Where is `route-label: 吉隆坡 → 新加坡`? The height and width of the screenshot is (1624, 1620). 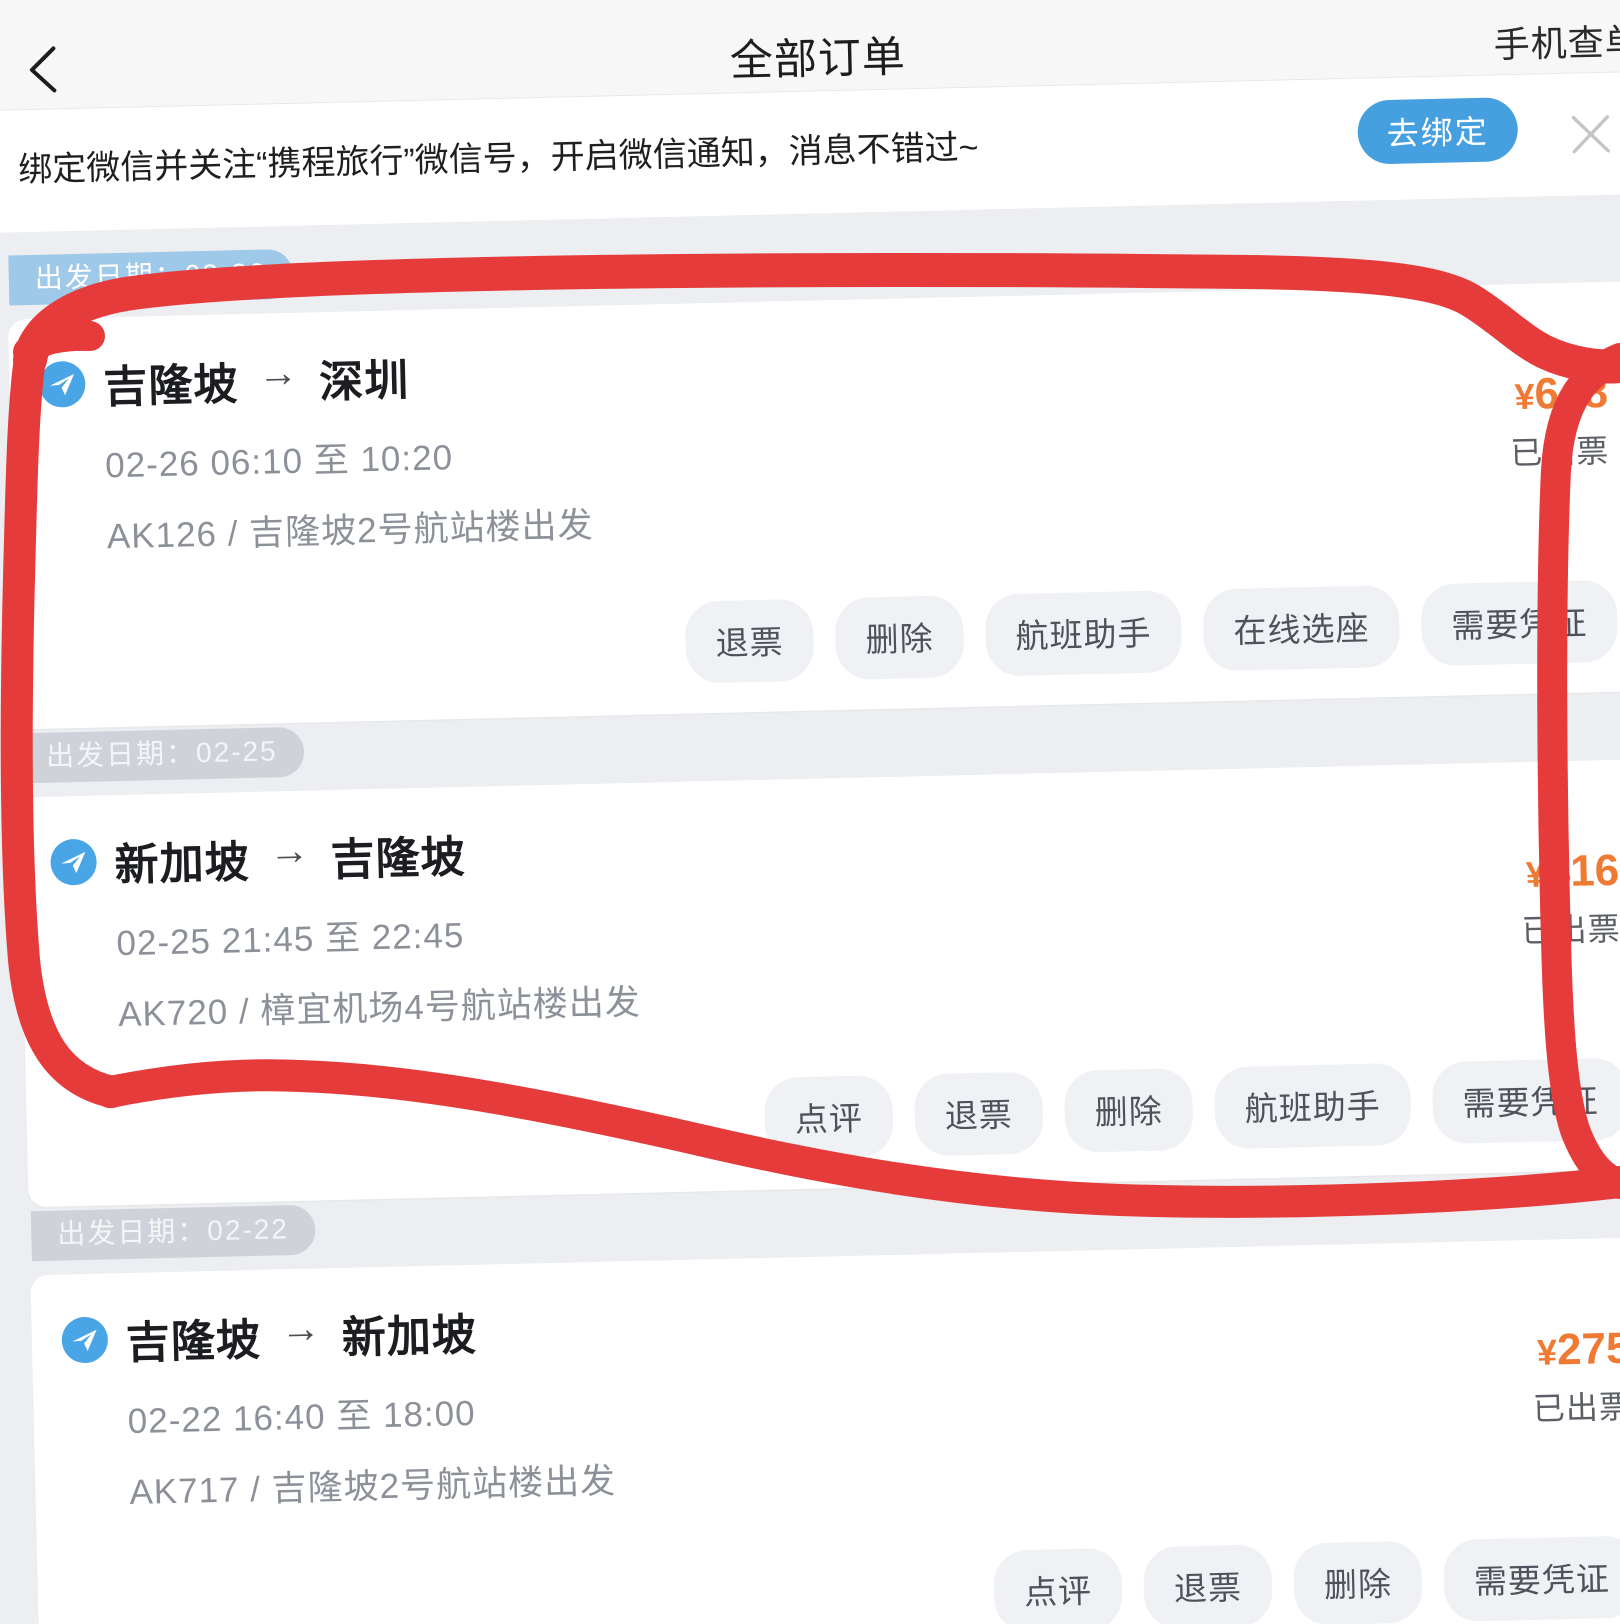 route-label: 吉隆坡 → 新加坡 is located at coordinates (301, 1335).